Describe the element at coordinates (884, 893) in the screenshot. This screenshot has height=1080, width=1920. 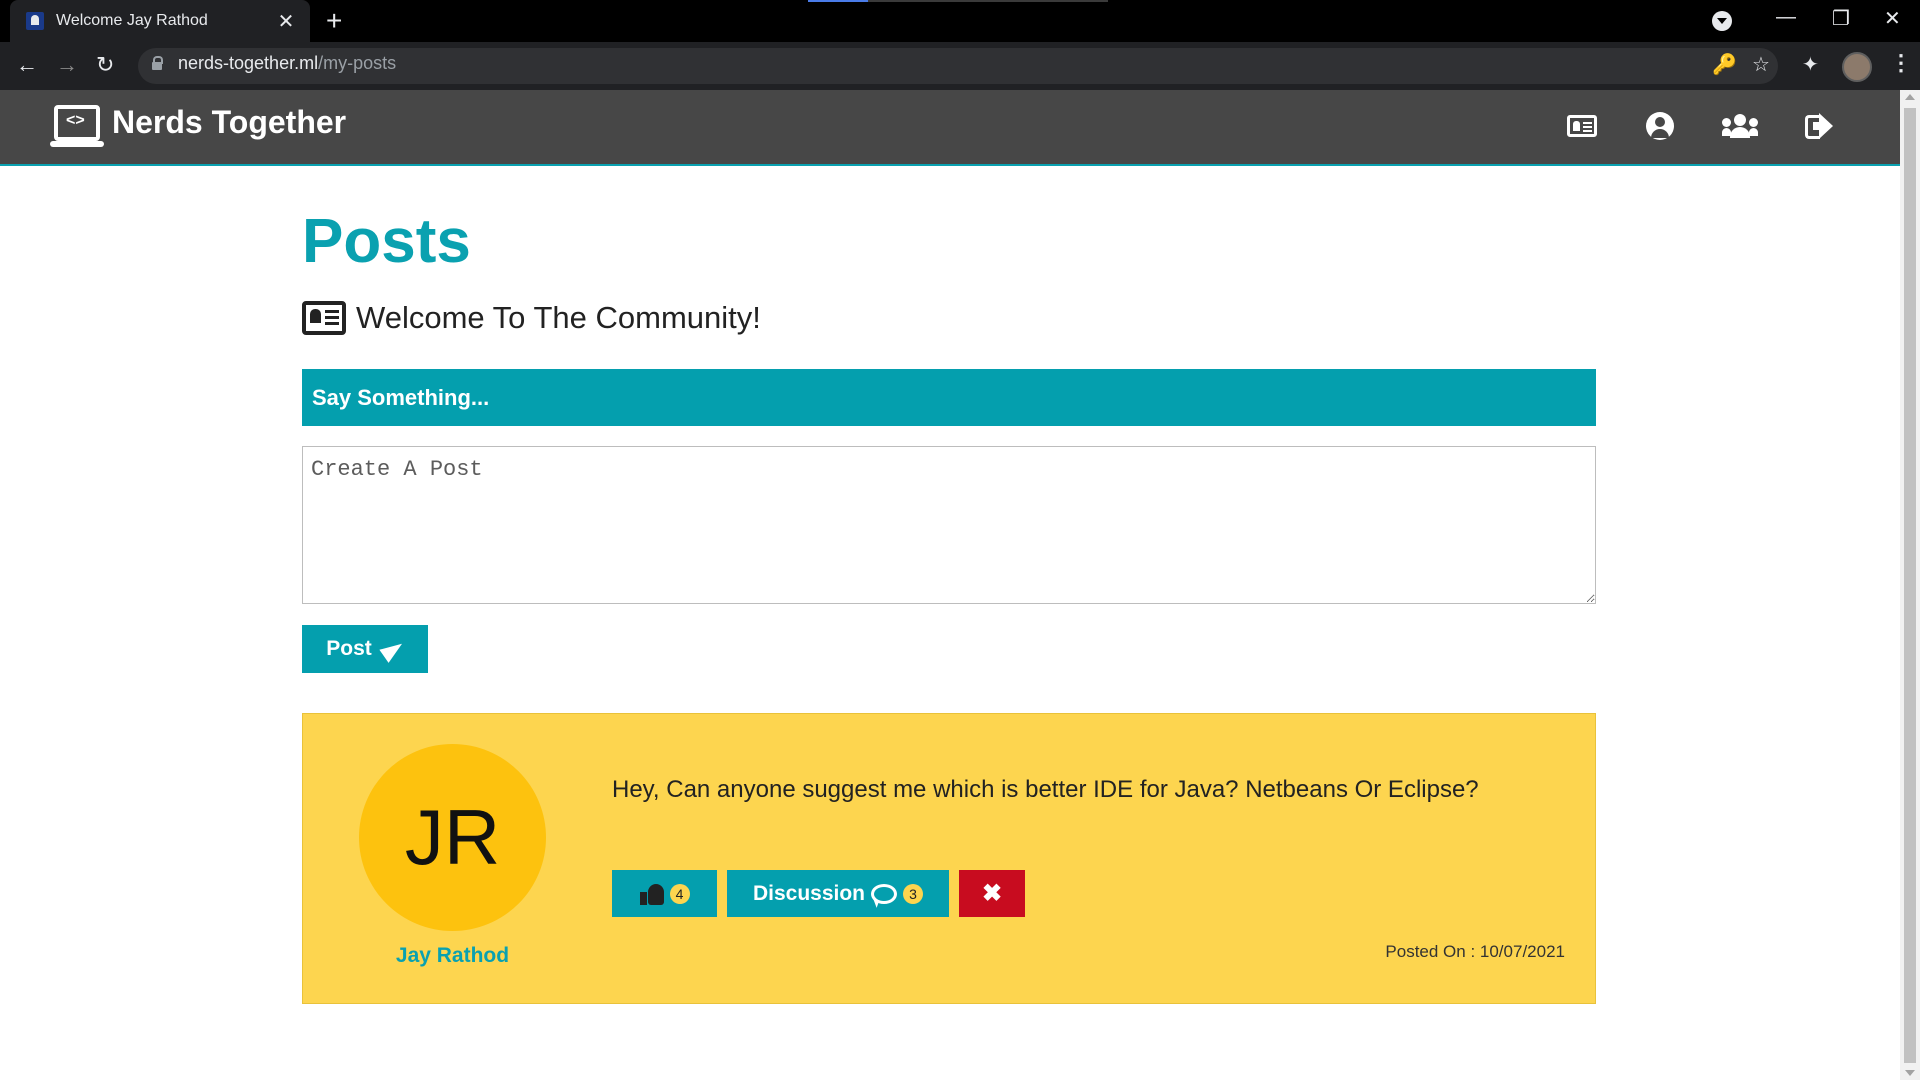
I see `comment-icon` at that location.